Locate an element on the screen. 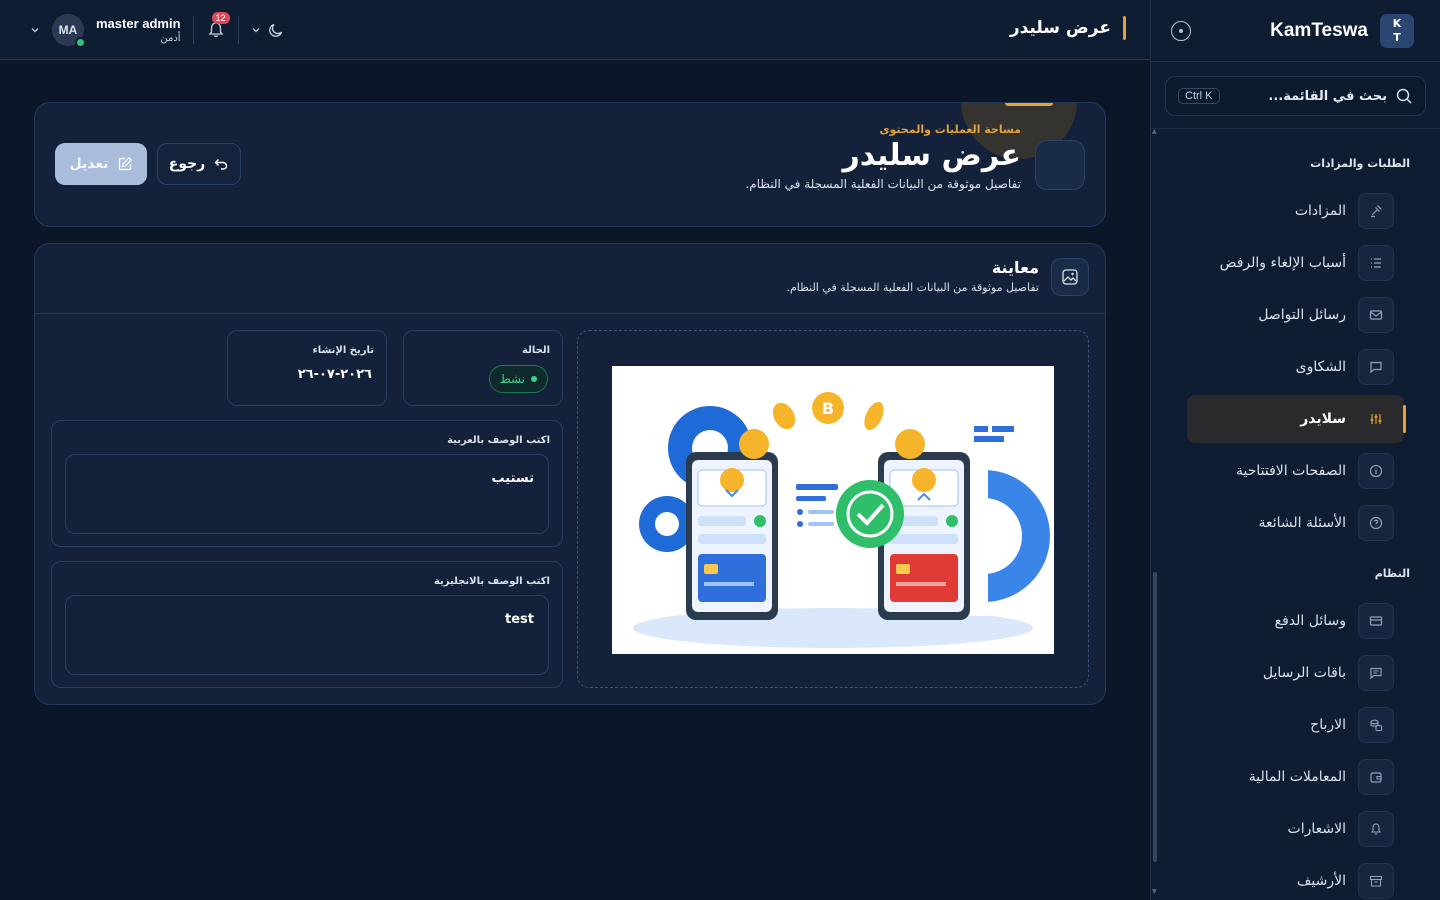 The height and width of the screenshot is (900, 1440). theme-toggle is located at coordinates (268, 30).